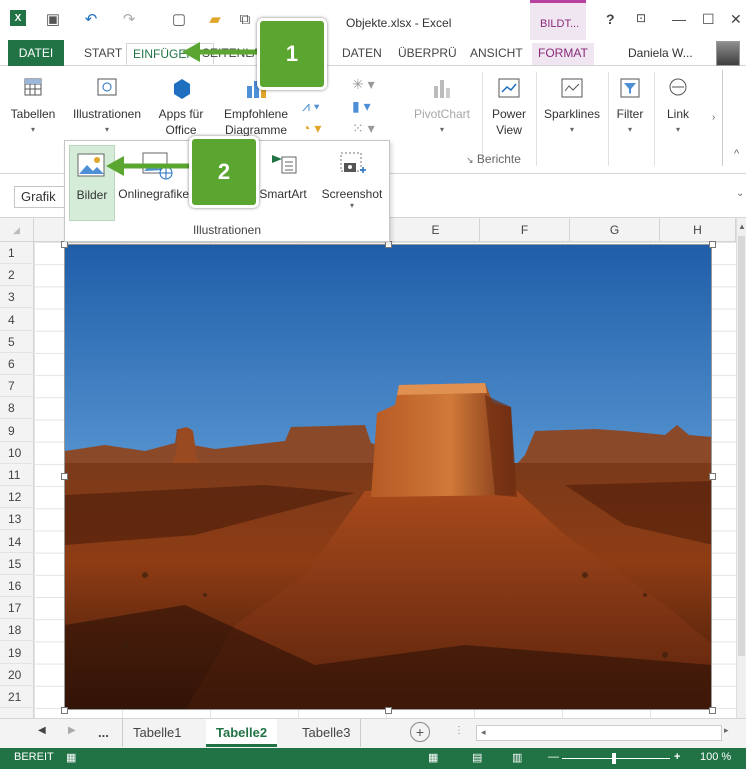  Describe the element at coordinates (215, 19) in the screenshot. I see `open-folder-icon: ▰` at that location.